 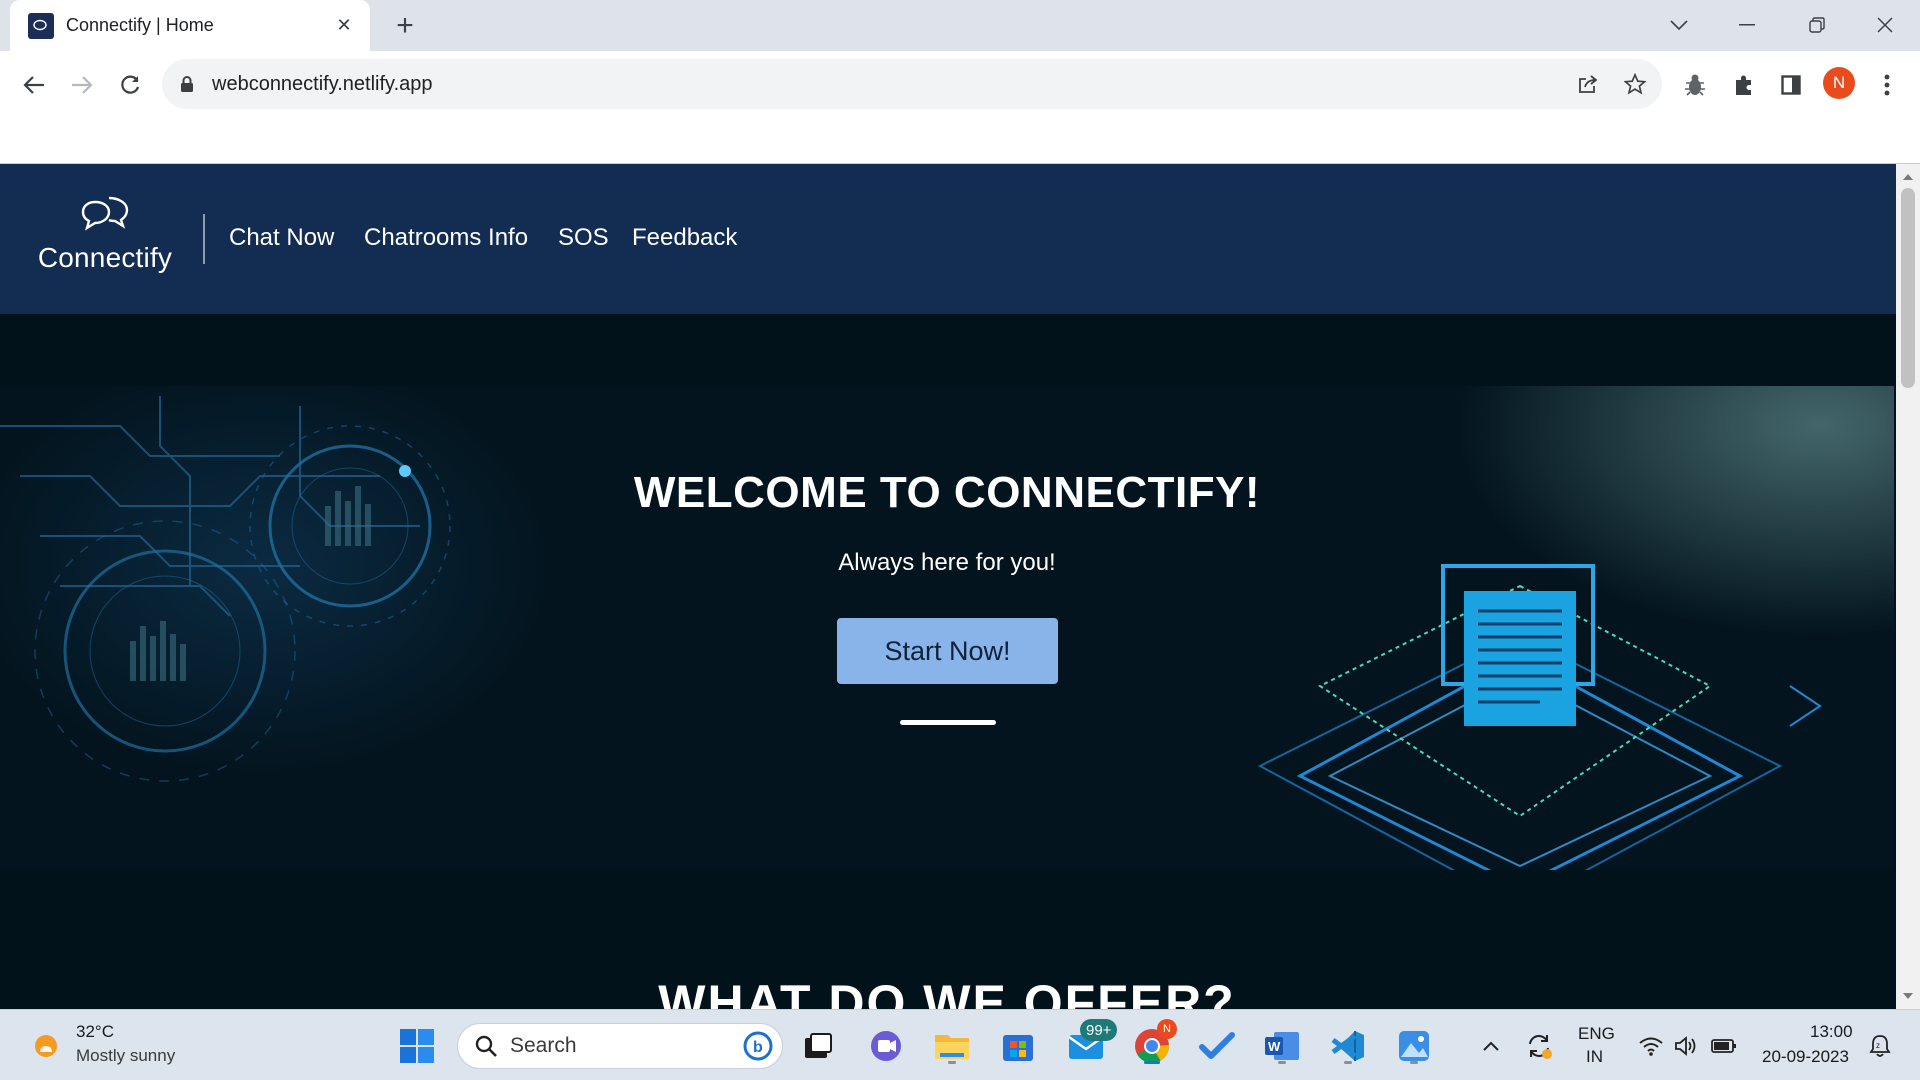 I want to click on windows-start-icon, so click(x=417, y=1046).